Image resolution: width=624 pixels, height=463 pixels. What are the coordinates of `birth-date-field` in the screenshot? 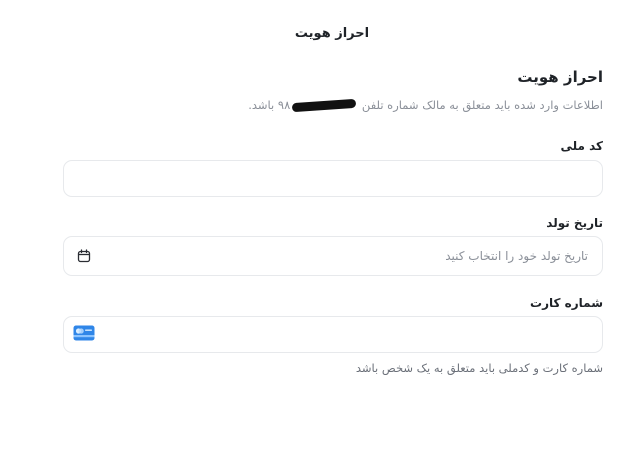 It's located at (333, 256).